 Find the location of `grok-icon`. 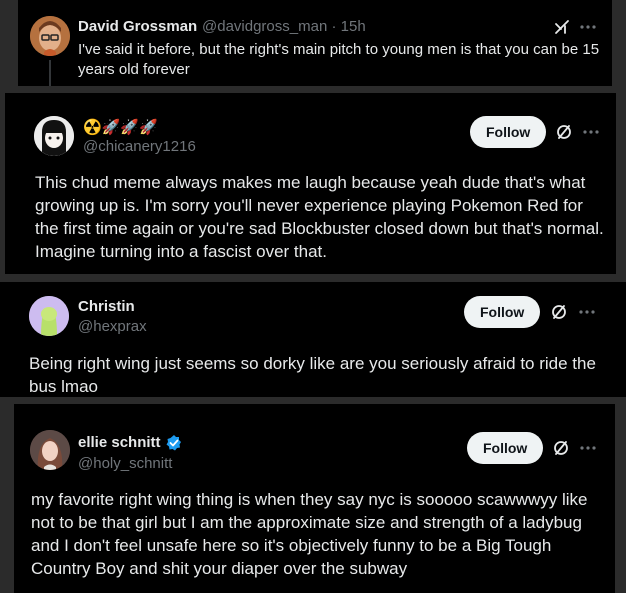

grok-icon is located at coordinates (562, 27).